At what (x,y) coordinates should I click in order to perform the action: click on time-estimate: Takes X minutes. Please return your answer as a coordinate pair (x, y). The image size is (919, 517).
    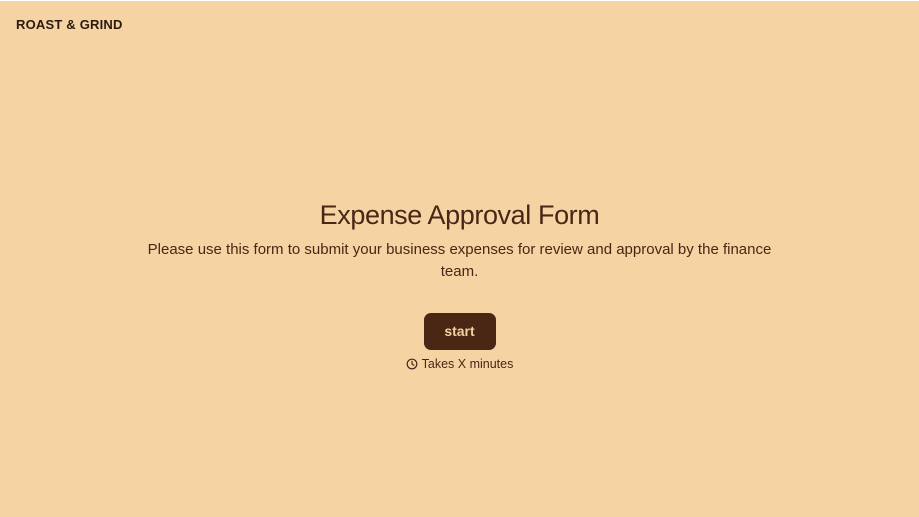
    Looking at the image, I should click on (459, 364).